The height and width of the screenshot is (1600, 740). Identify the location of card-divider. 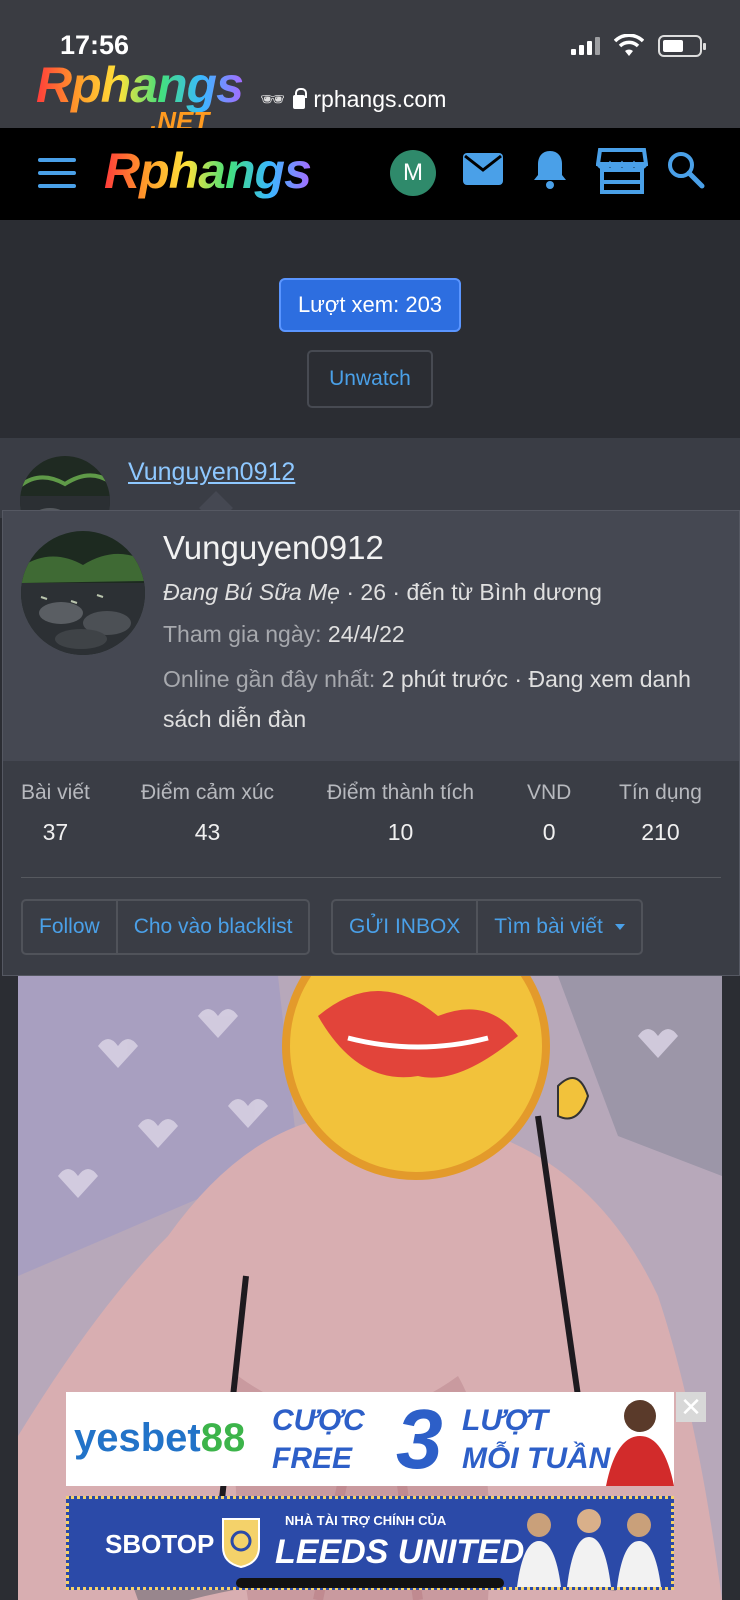
(371, 877).